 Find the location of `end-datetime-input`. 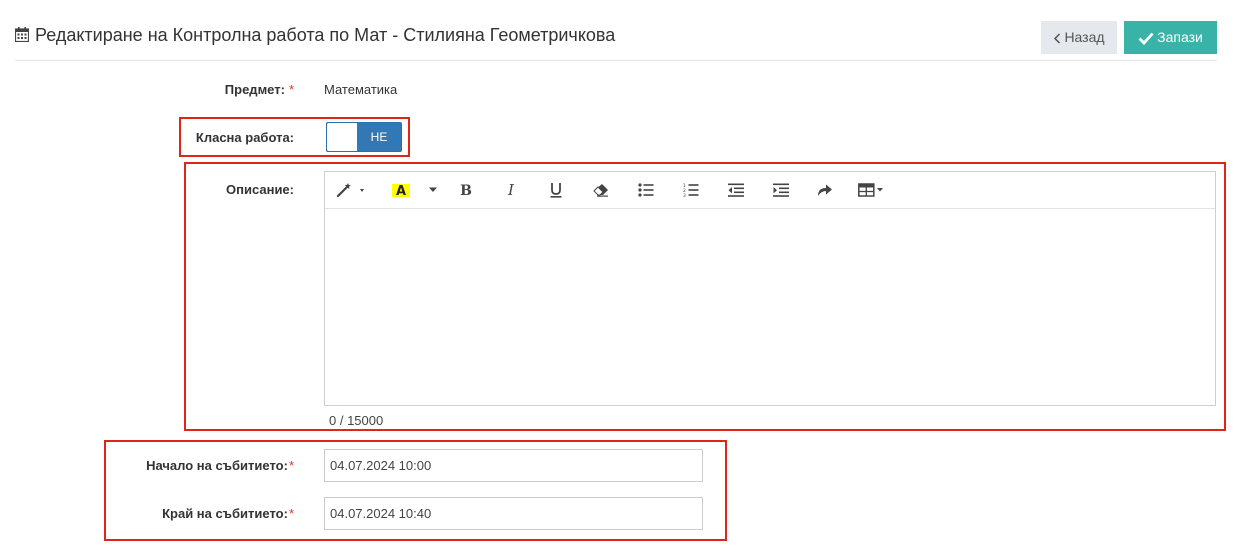

end-datetime-input is located at coordinates (513, 513).